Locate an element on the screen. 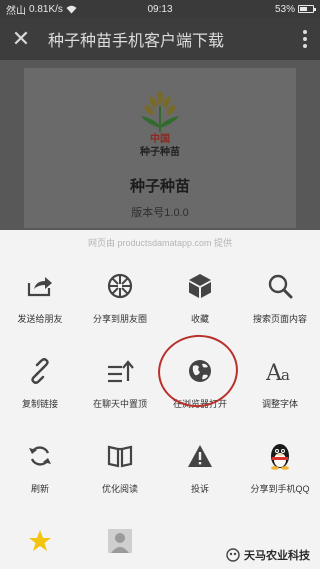 The height and width of the screenshot is (569, 320). battery-percent: 53% is located at coordinates (284, 9).